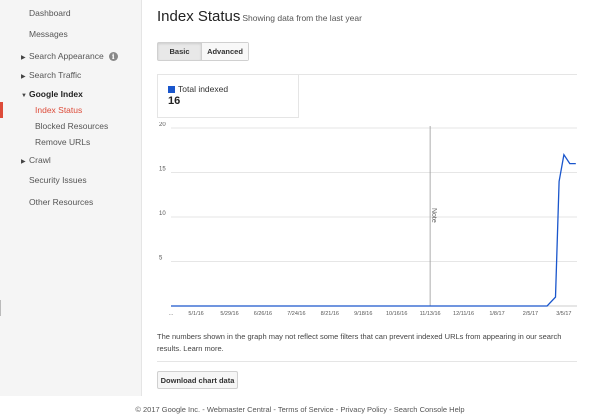 Image resolution: width=600 pixels, height=415 pixels. I want to click on x-tick-label: 10/16/16, so click(396, 314).